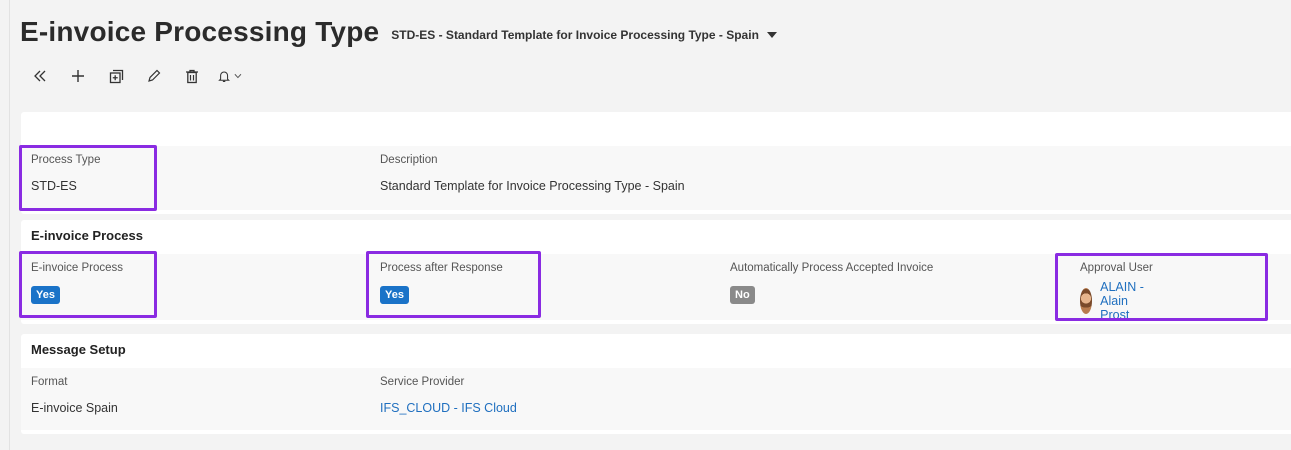 The width and height of the screenshot is (1291, 450). Describe the element at coordinates (441, 268) in the screenshot. I see `process-after-response-label: Process after Response` at that location.